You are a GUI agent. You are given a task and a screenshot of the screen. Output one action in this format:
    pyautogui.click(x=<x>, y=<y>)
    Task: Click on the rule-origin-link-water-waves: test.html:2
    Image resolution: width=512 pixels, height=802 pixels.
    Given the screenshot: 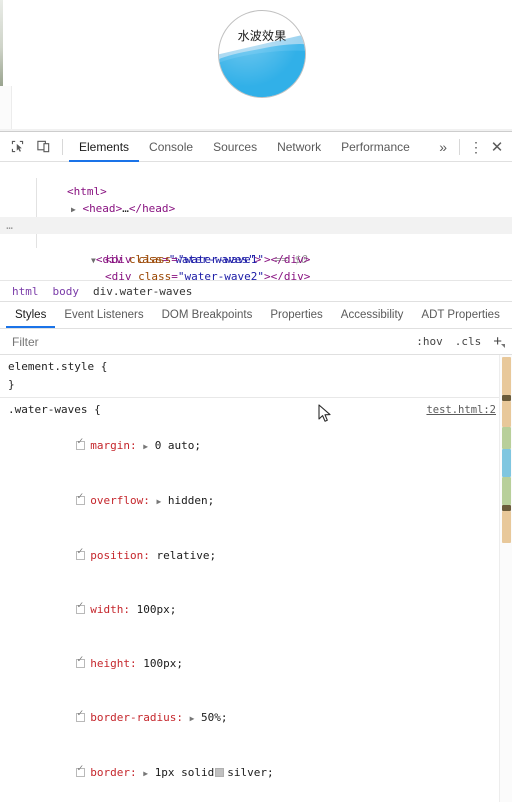 What is the action you would take?
    pyautogui.click(x=461, y=410)
    